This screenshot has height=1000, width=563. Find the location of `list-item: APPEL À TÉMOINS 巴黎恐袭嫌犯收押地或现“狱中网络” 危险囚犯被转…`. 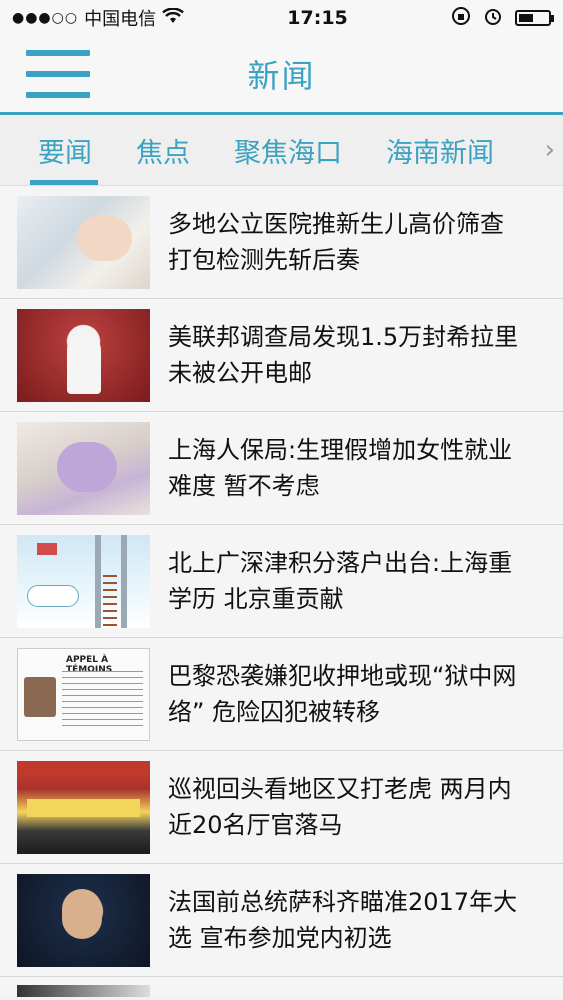

list-item: APPEL À TÉMOINS 巴黎恐袭嫌犯收押地或现“狱中网络” 危险囚犯被转… is located at coordinates (281, 694).